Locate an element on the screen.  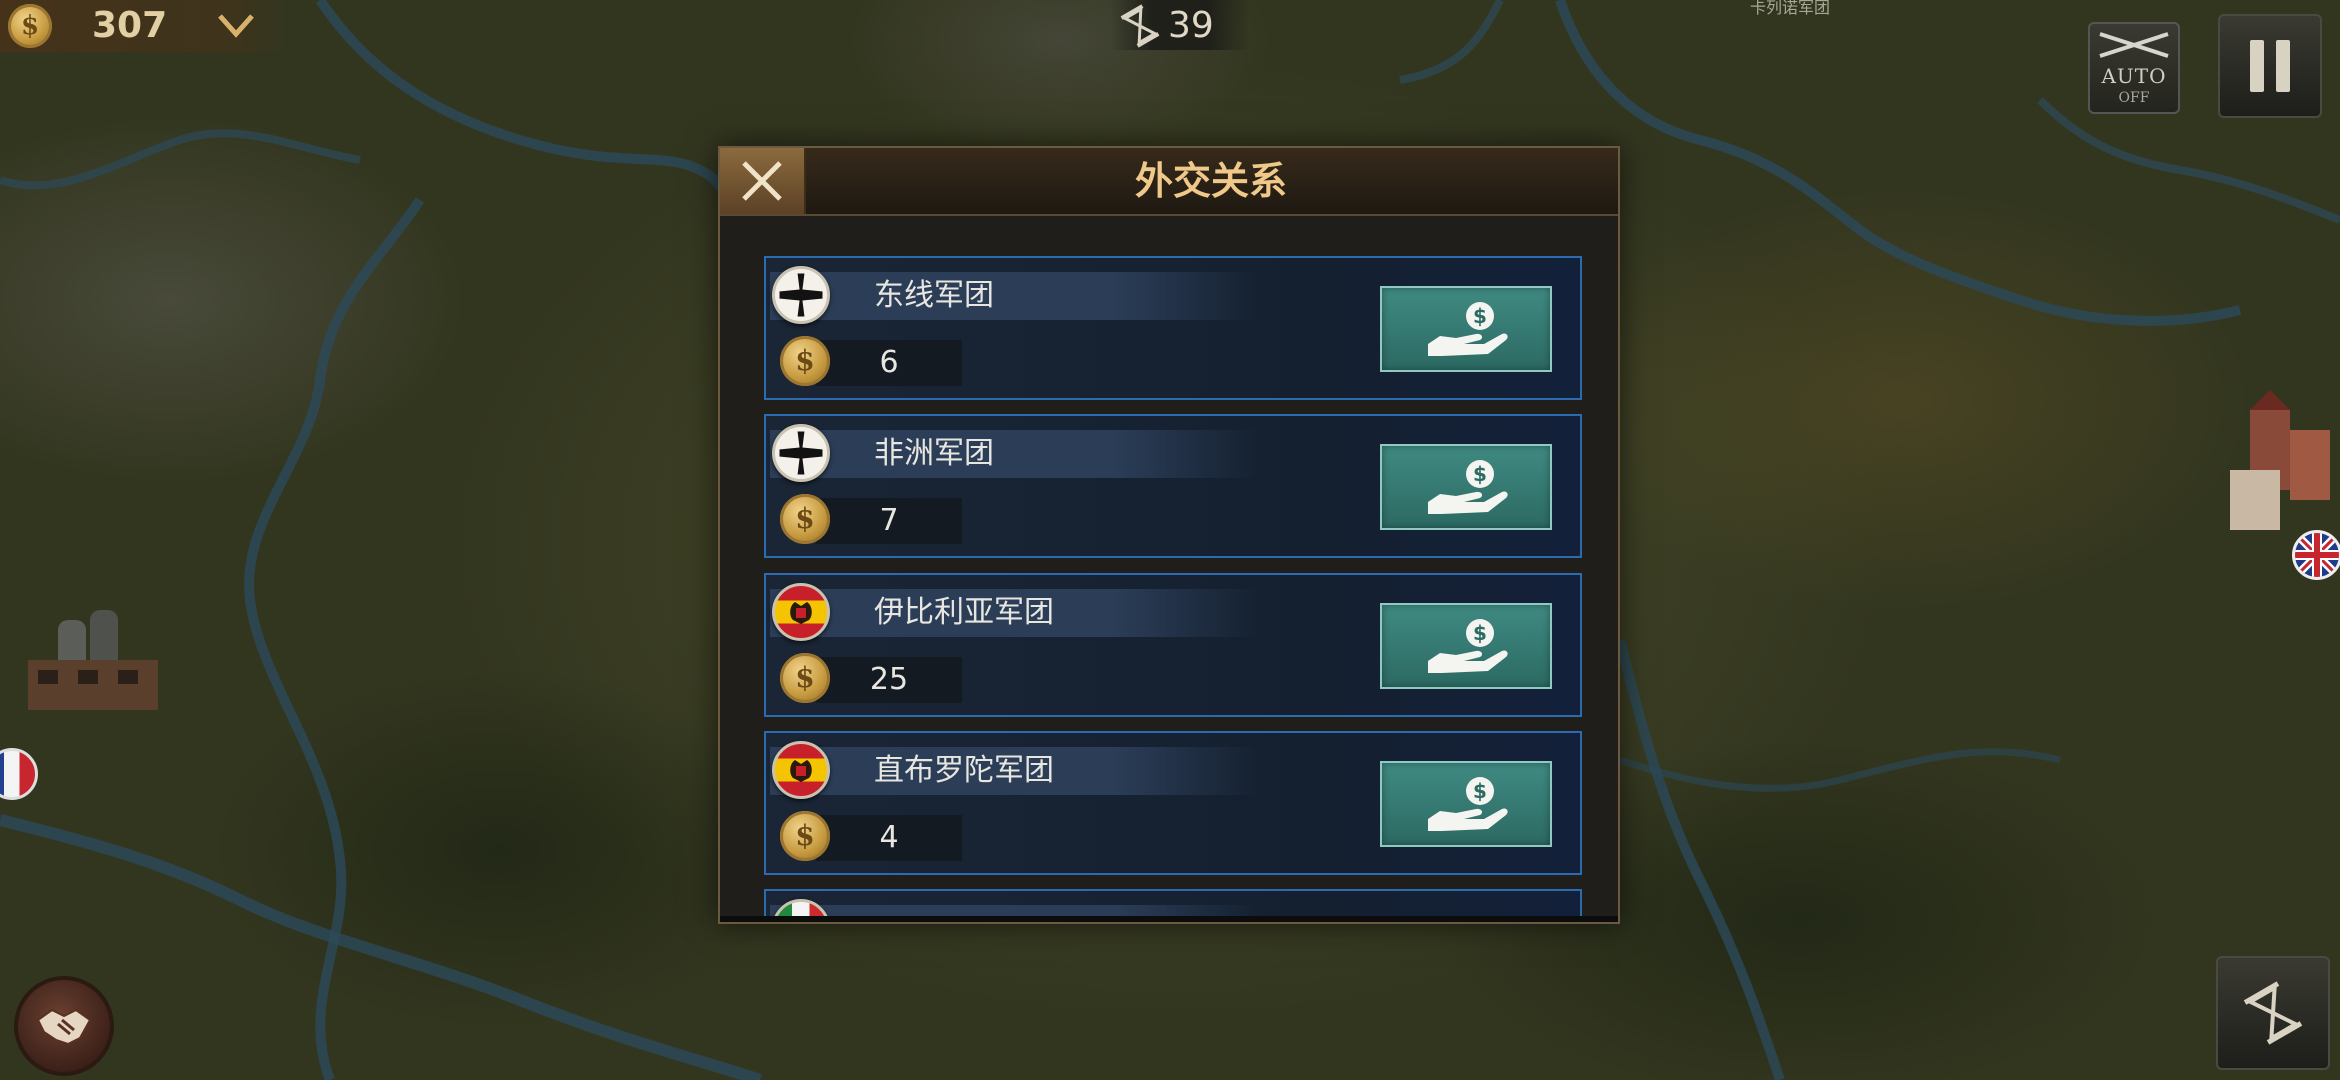
faction-row: 直布罗陀军团 $ 4 $ is located at coordinates (1173, 803).